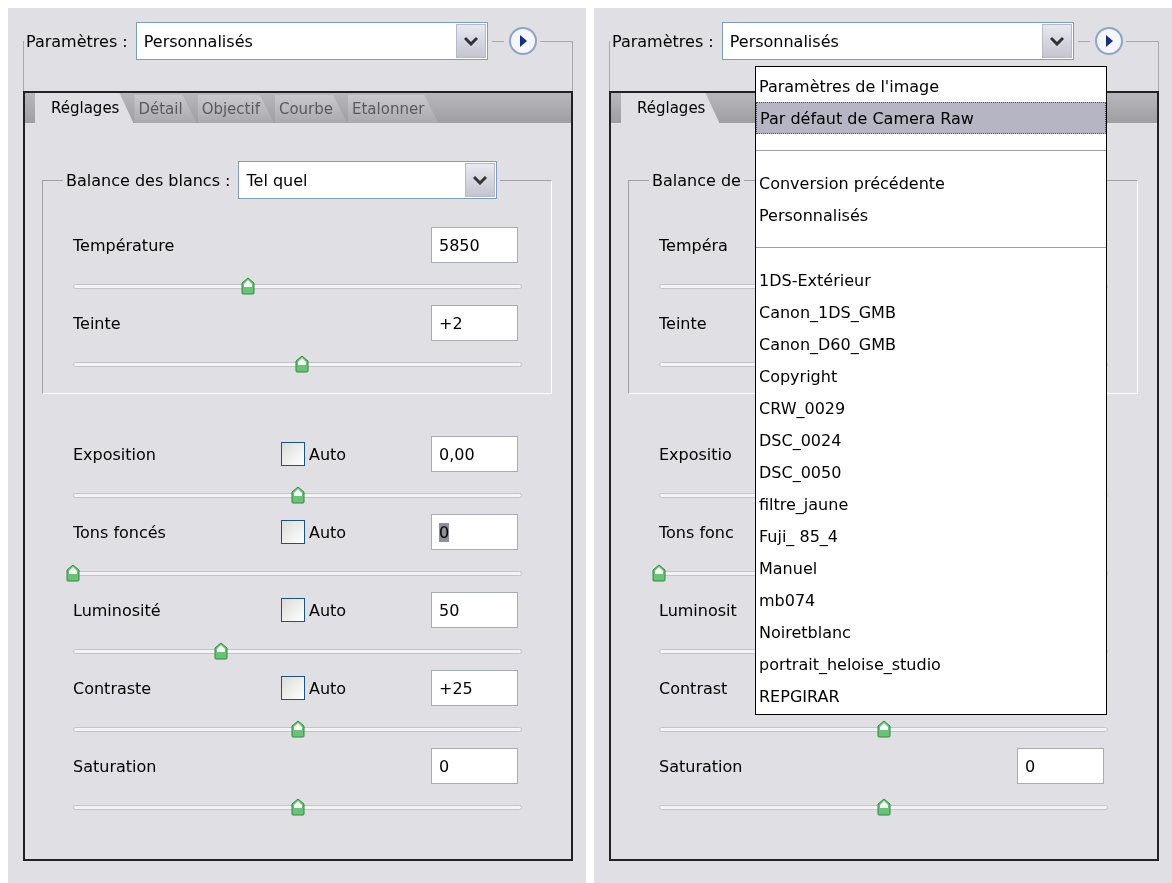 This screenshot has height=883, width=1172. Describe the element at coordinates (931, 408) in the screenshot. I see `menu-item: CRW_0029` at that location.